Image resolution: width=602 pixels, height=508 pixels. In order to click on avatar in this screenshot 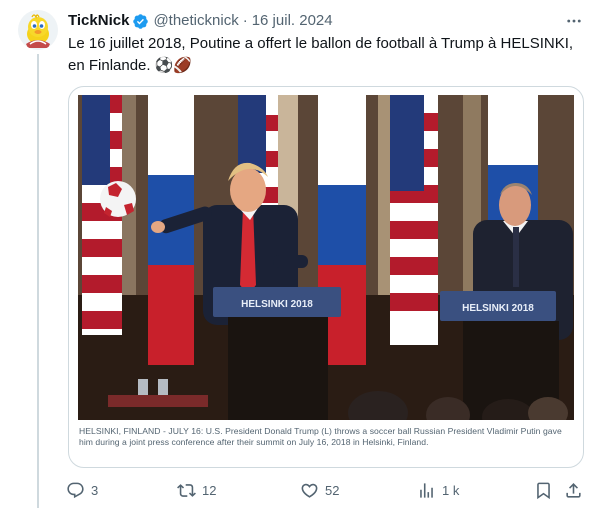, I will do `click(38, 30)`.